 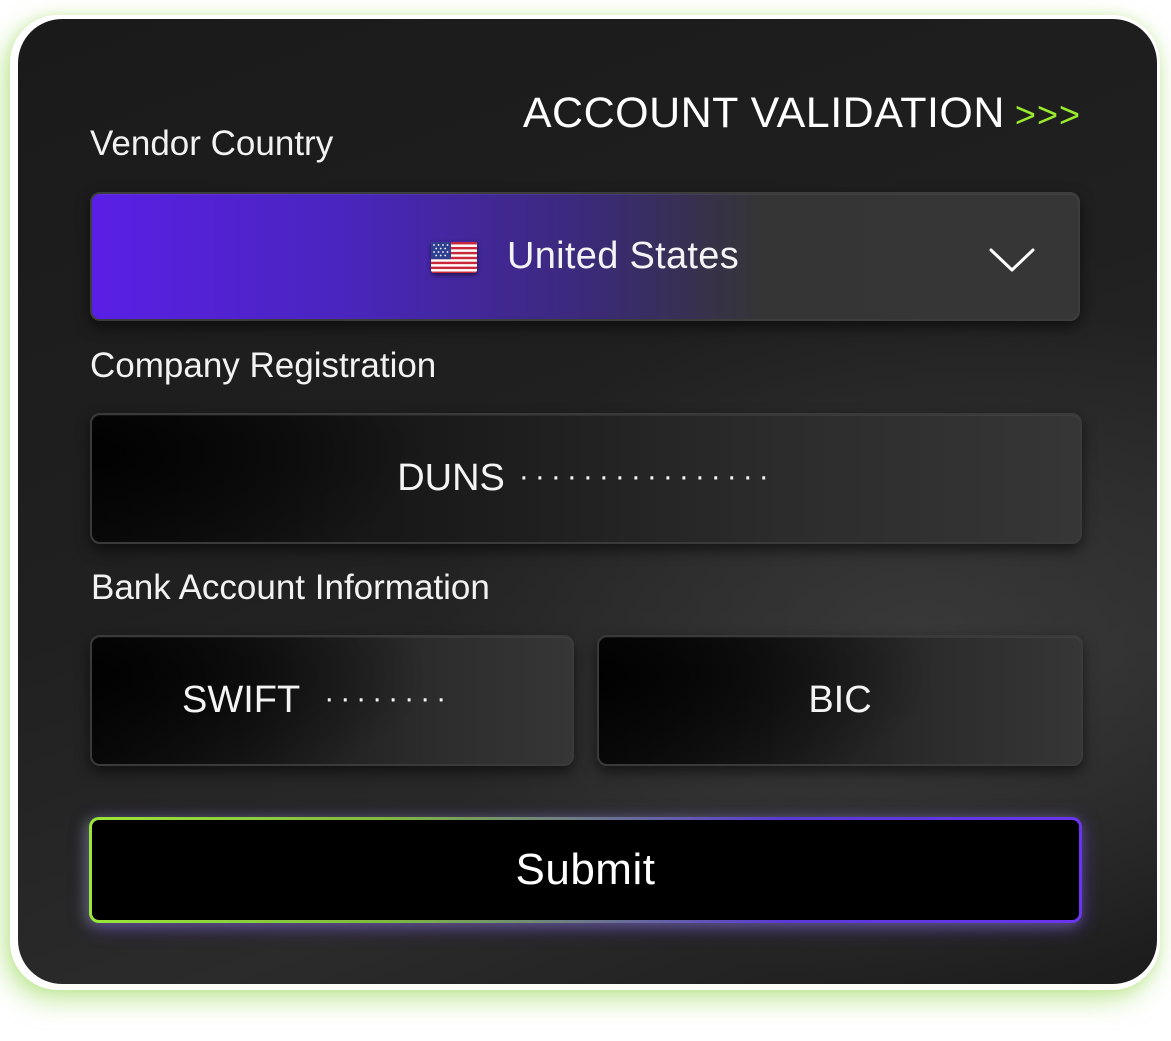 What do you see at coordinates (623, 256) in the screenshot?
I see `vendor-country-value: United States` at bounding box center [623, 256].